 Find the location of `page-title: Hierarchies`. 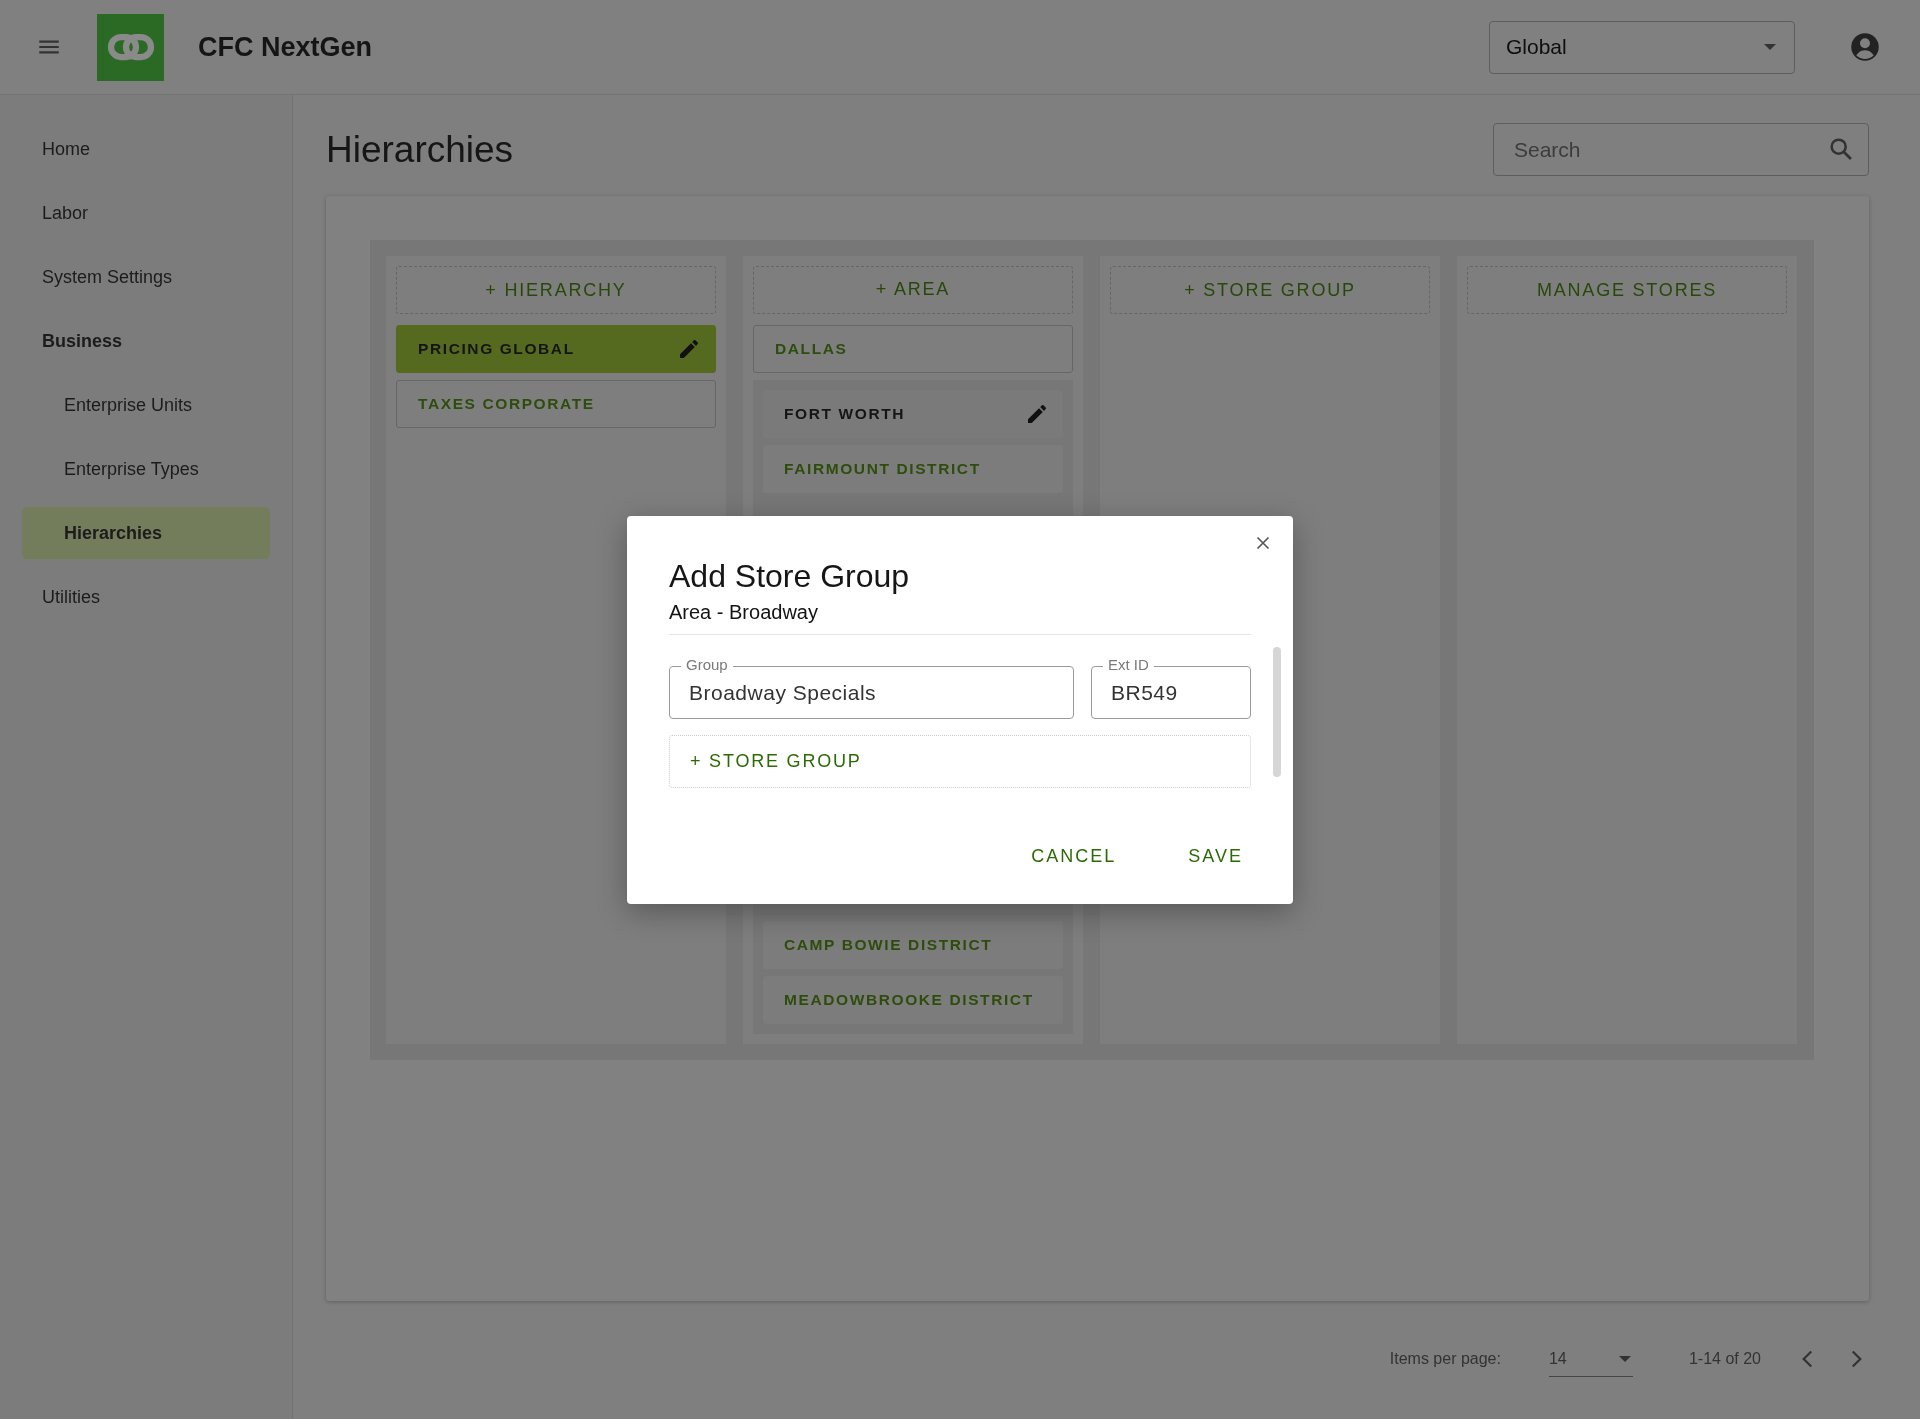

page-title: Hierarchies is located at coordinates (420, 149).